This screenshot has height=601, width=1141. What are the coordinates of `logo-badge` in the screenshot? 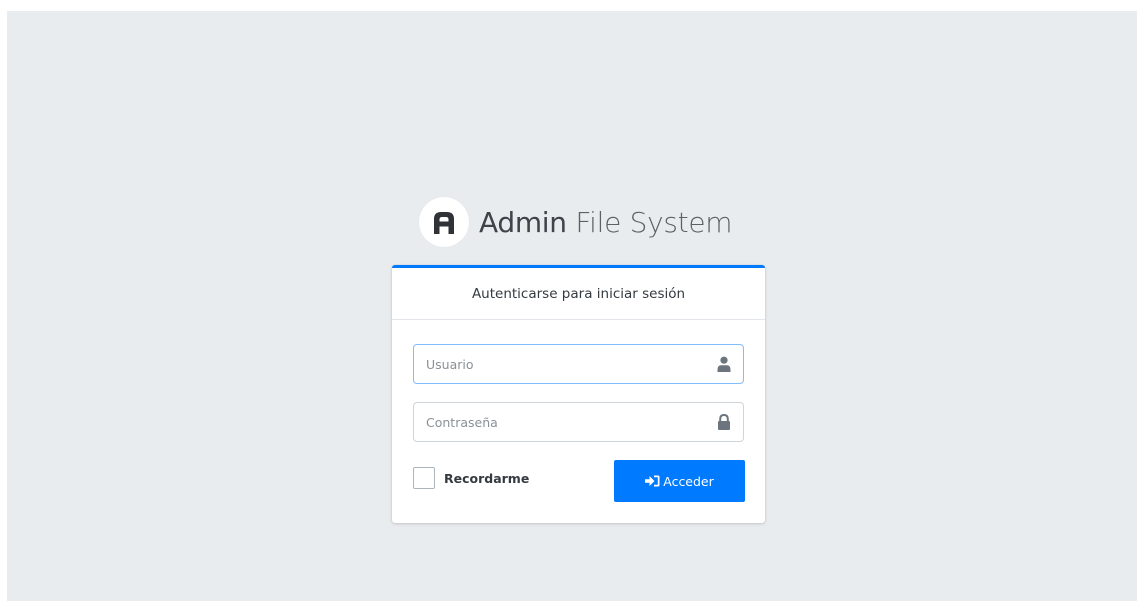 It's located at (444, 222).